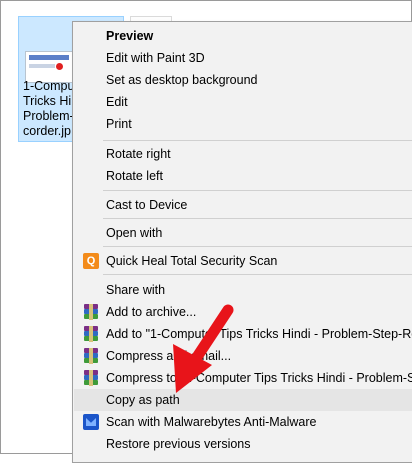  I want to click on menu-item-label: Set as desktop background, so click(182, 80).